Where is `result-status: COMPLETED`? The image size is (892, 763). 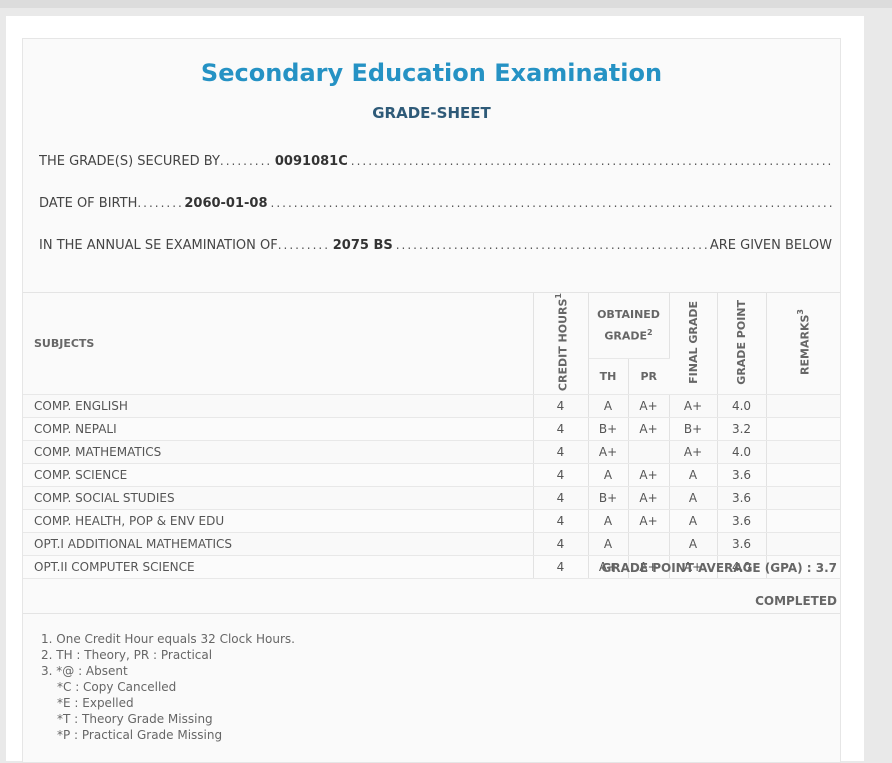
result-status: COMPLETED is located at coordinates (796, 601).